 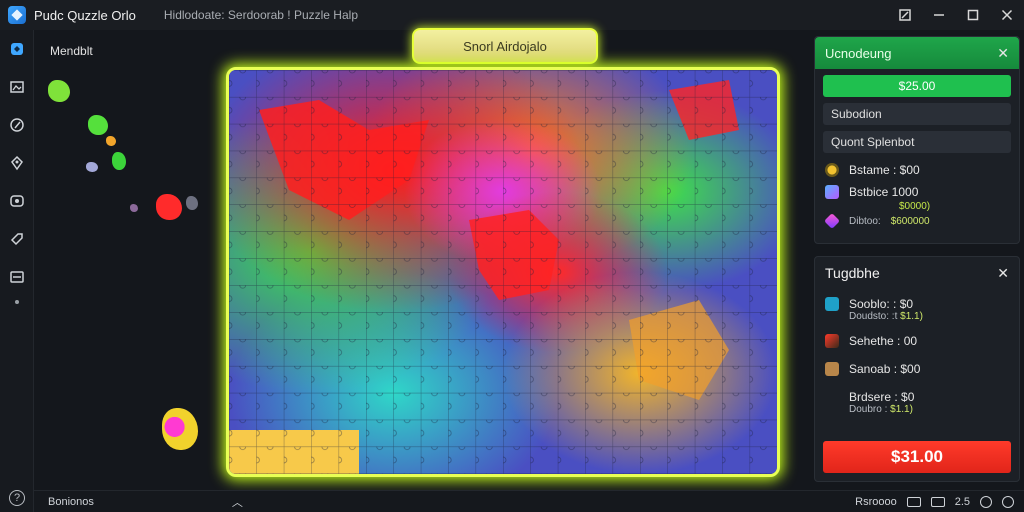 I want to click on gallery-icon, so click(x=17, y=87).